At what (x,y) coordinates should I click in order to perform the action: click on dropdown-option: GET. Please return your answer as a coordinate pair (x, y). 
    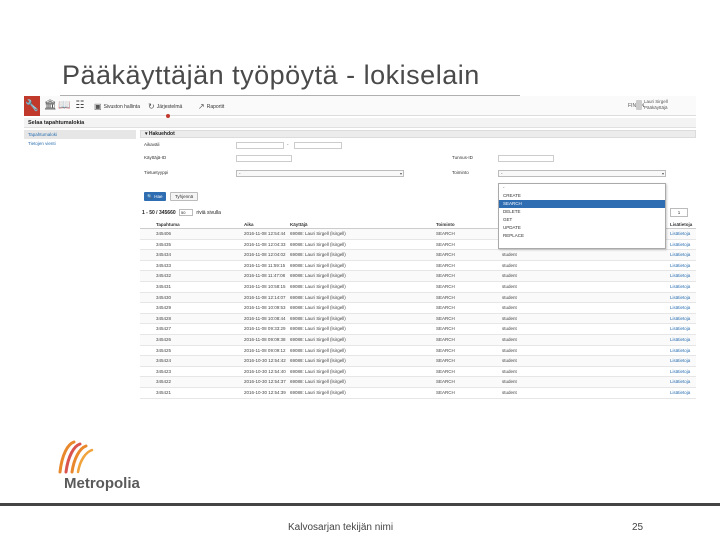
    Looking at the image, I should click on (582, 220).